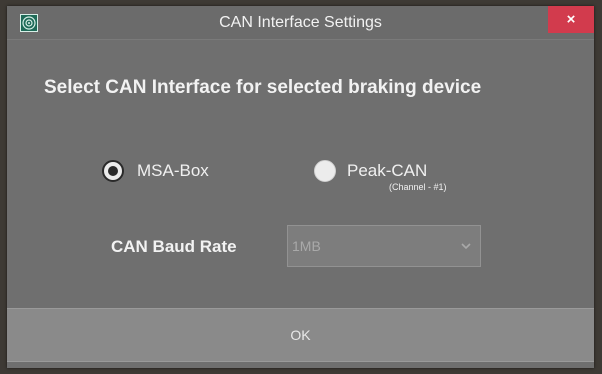  Describe the element at coordinates (306, 246) in the screenshot. I see `baud-rate-value: 1MB` at that location.